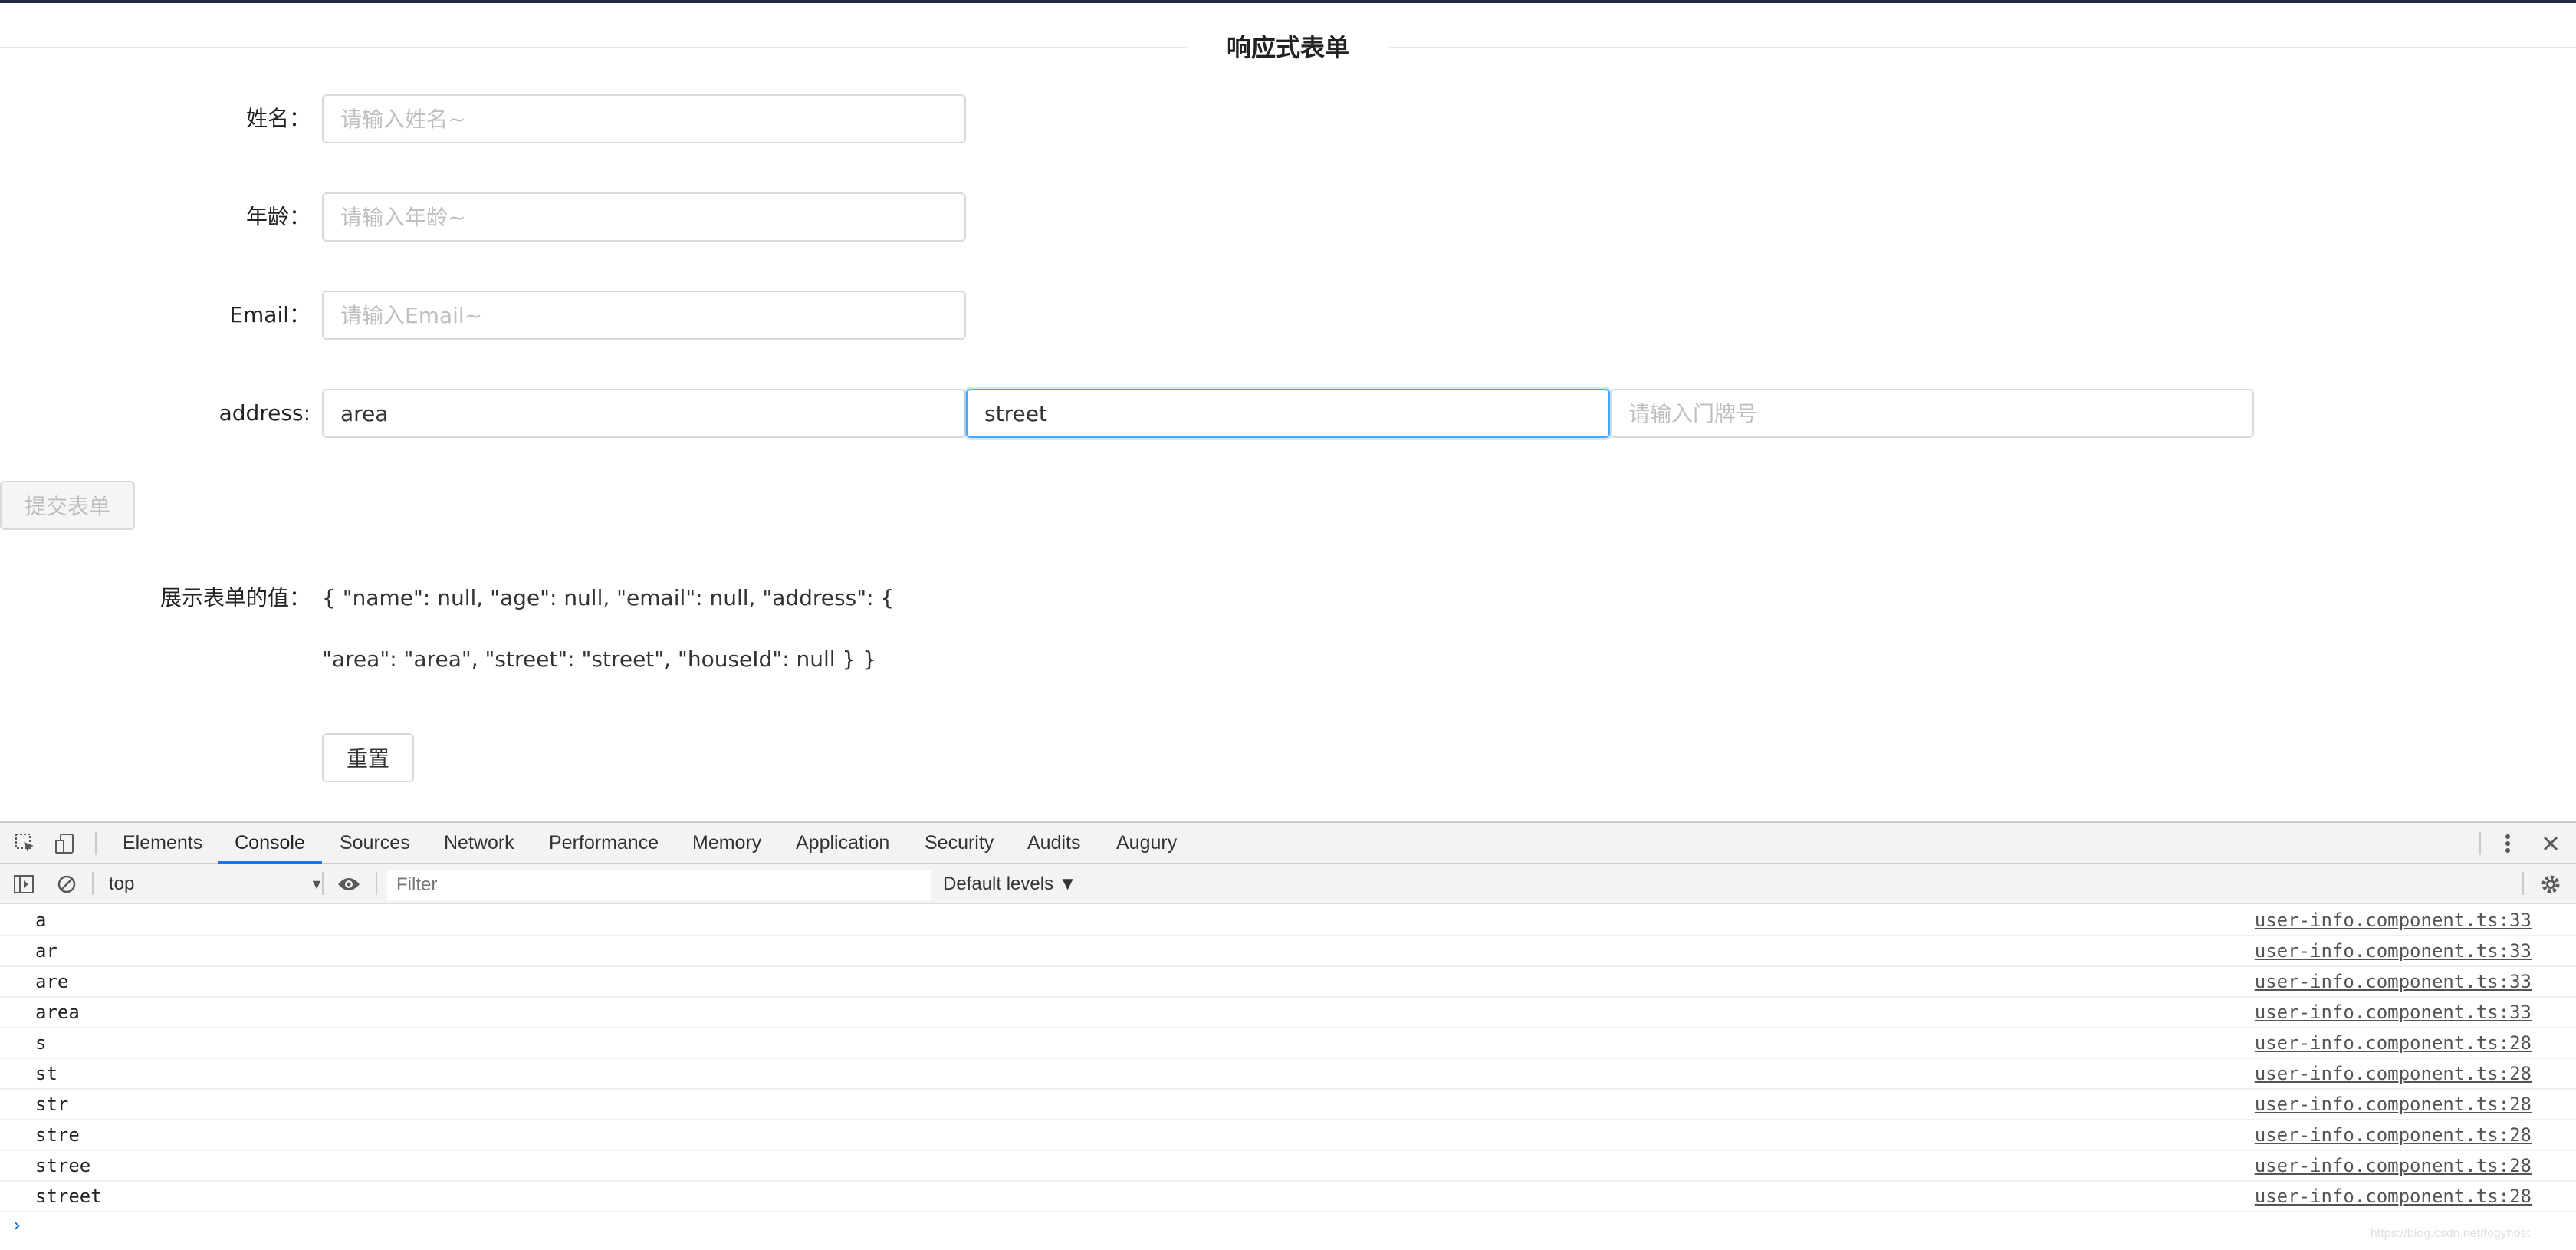 The height and width of the screenshot is (1250, 2576). I want to click on close-icon, so click(2551, 844).